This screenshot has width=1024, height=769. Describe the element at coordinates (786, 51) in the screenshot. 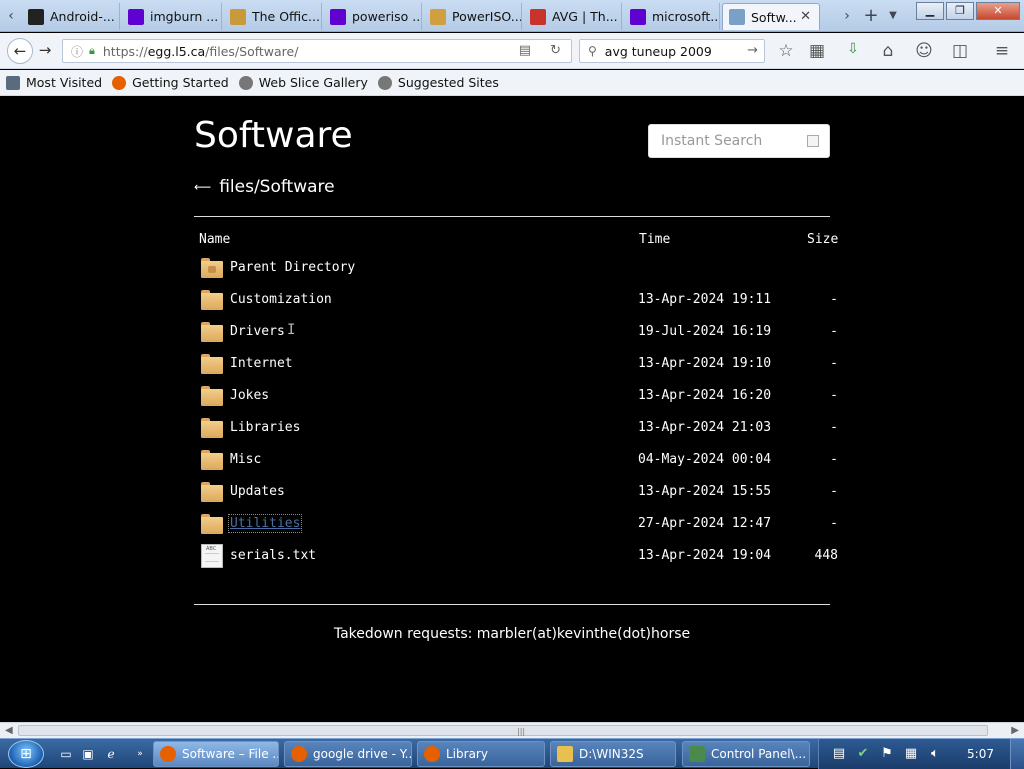

I see `bookmark-star-icon: ☆` at that location.